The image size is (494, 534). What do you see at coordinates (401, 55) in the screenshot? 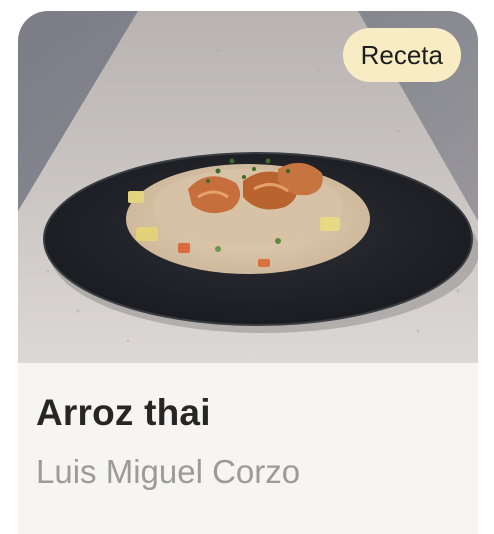
I see `recipe-type-badge: Receta` at bounding box center [401, 55].